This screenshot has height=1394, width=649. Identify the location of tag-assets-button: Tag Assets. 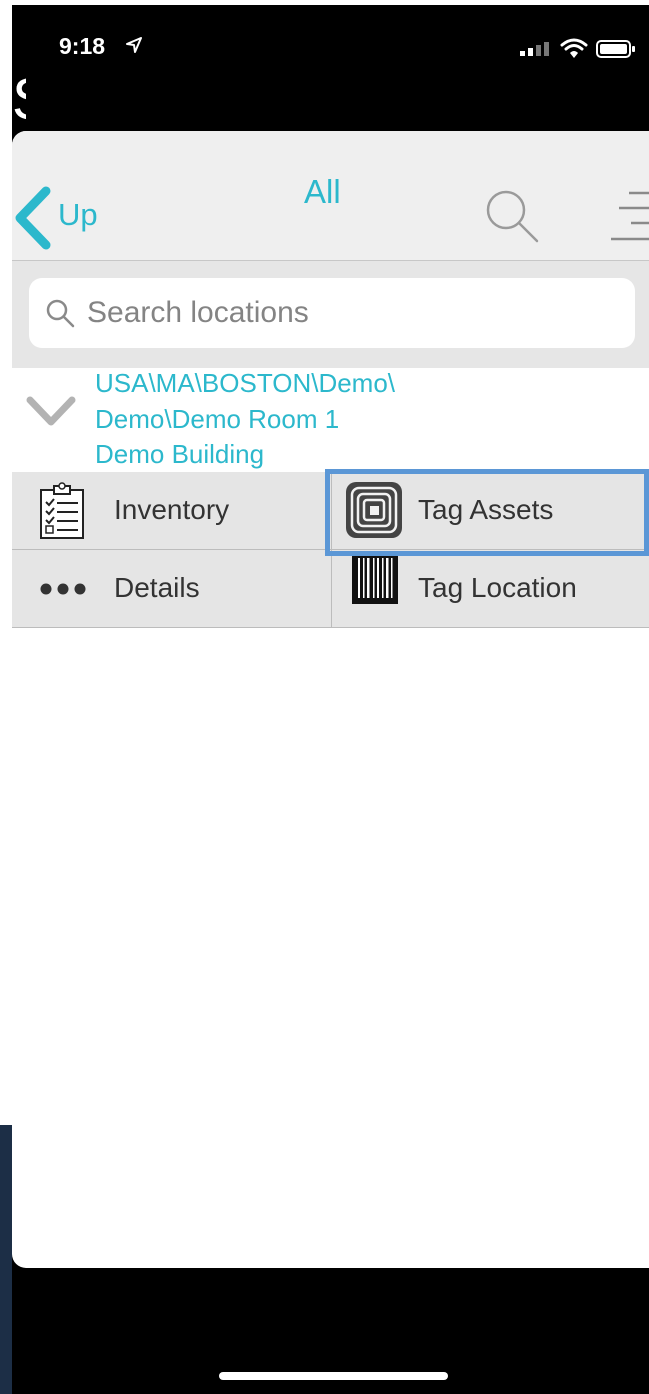
(490, 510).